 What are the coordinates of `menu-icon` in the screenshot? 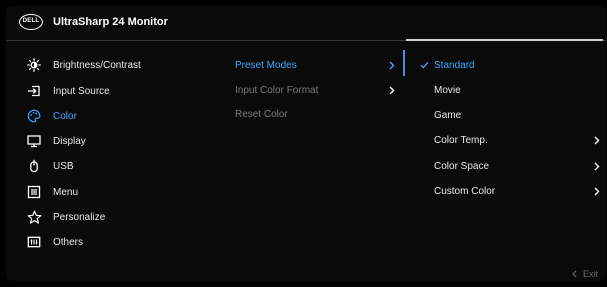 It's located at (34, 192).